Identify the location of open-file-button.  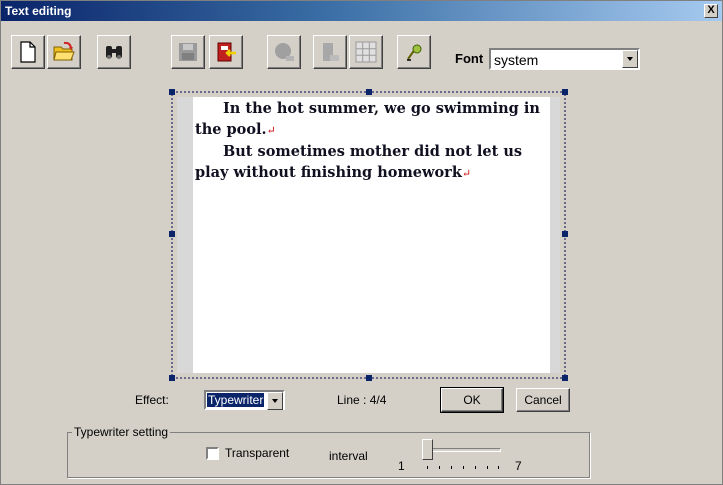
(64, 52).